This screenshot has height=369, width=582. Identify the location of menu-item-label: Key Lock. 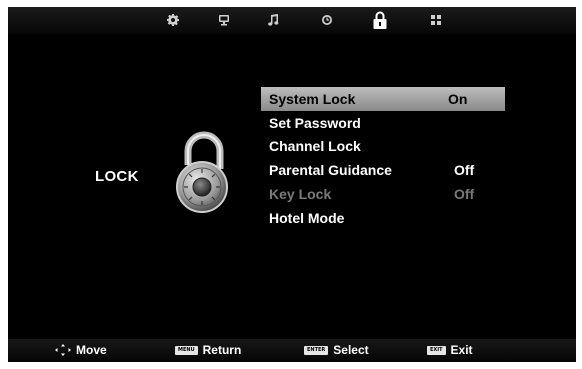
(300, 194).